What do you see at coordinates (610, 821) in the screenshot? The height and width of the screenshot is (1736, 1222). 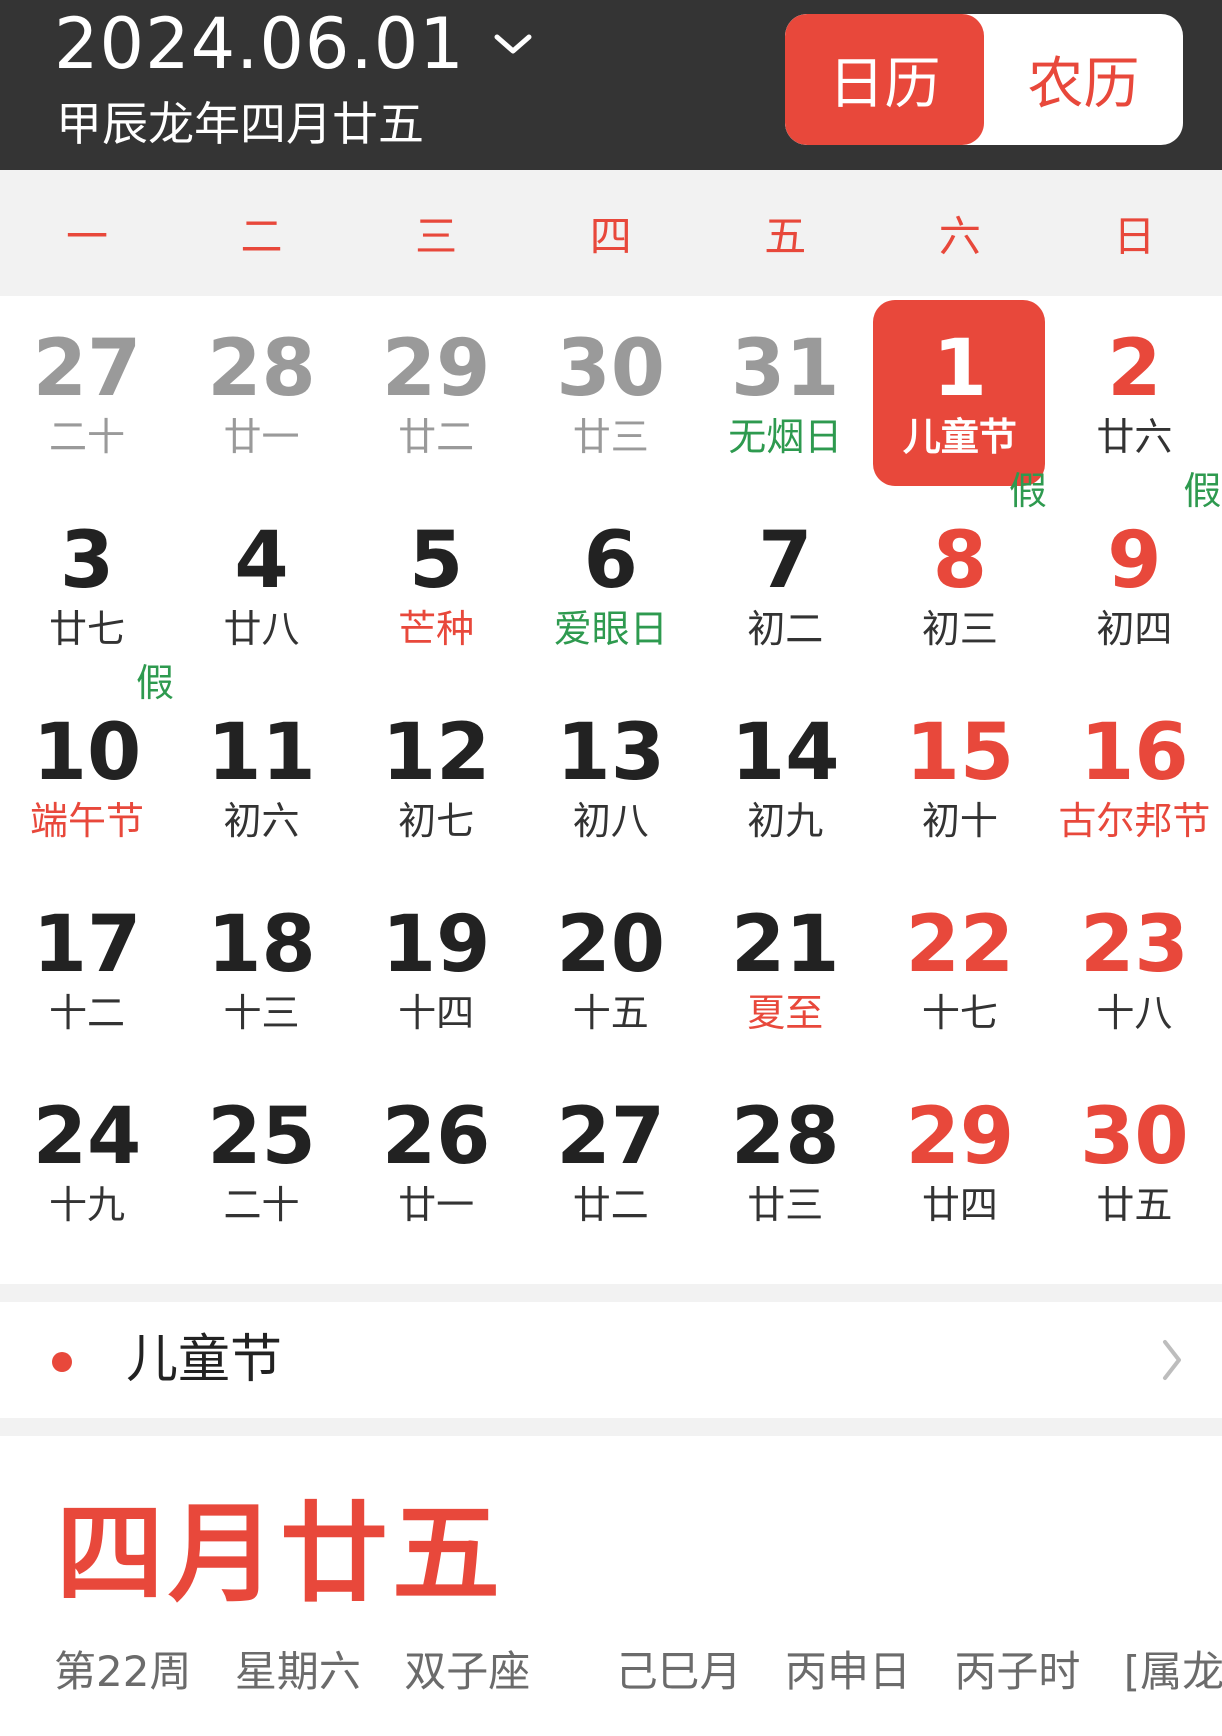 I see `day-lunar-label: 初八` at bounding box center [610, 821].